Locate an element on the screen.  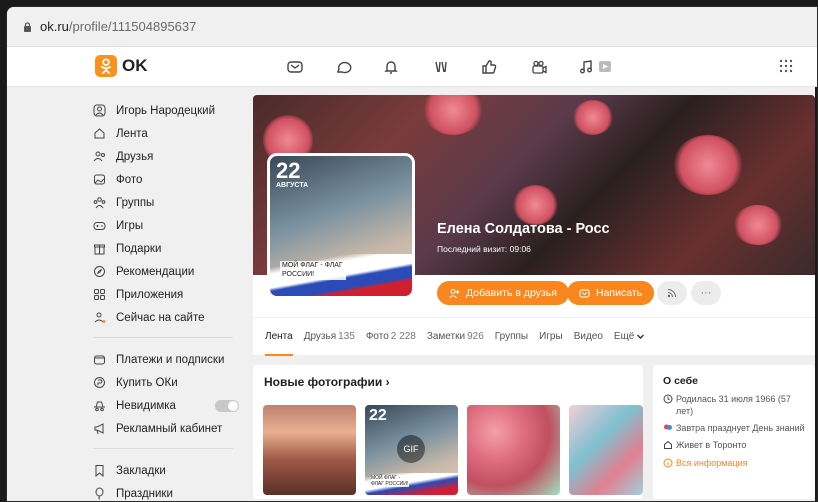
sidebar-item-payments: Платежи и подписки is located at coordinates (168, 359).